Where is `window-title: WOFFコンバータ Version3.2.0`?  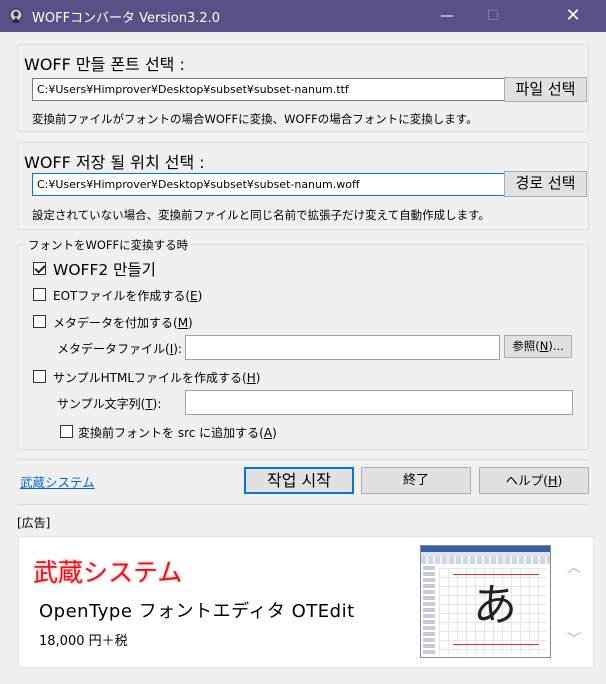
window-title: WOFFコンバータ Version3.2.0 is located at coordinates (126, 18).